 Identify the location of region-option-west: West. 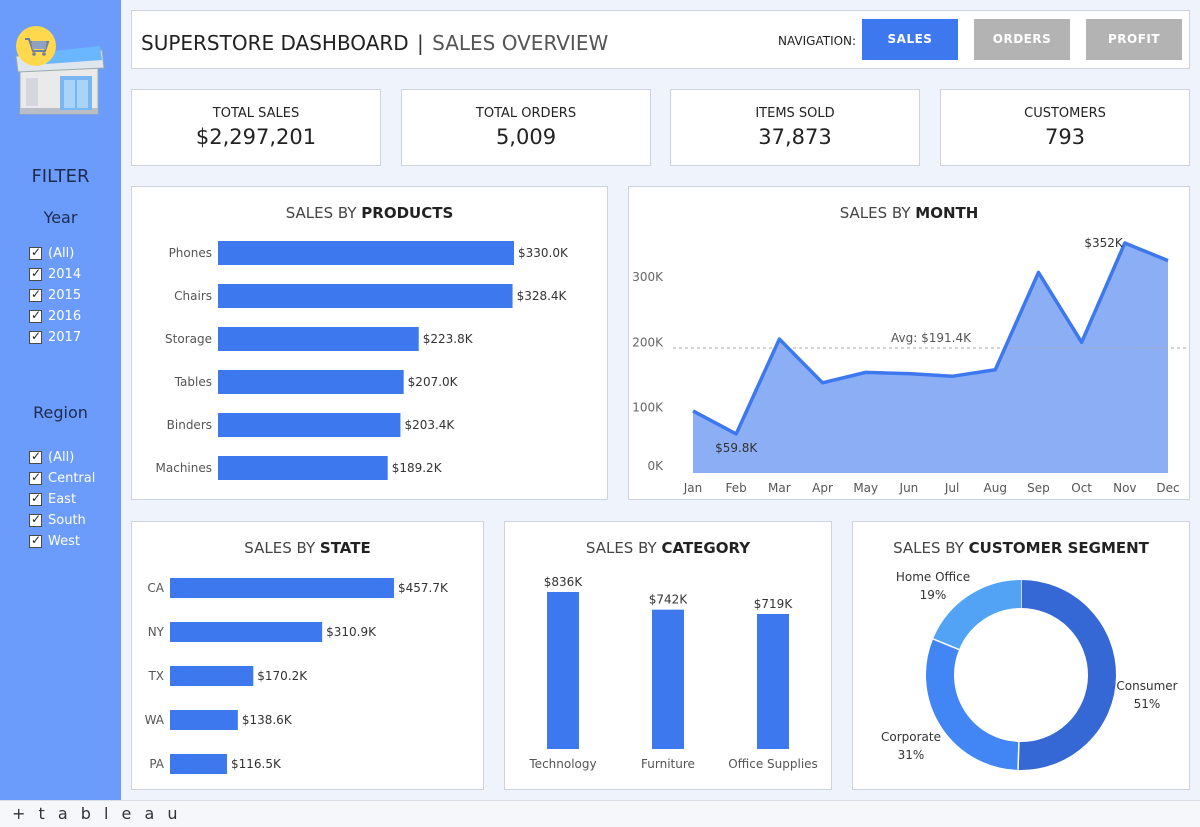
(62, 541).